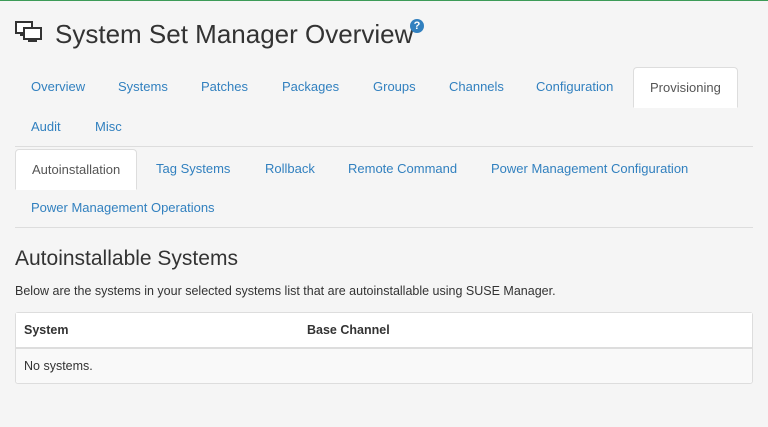 The height and width of the screenshot is (427, 768). What do you see at coordinates (476, 87) in the screenshot?
I see `tab-channels: Channels` at bounding box center [476, 87].